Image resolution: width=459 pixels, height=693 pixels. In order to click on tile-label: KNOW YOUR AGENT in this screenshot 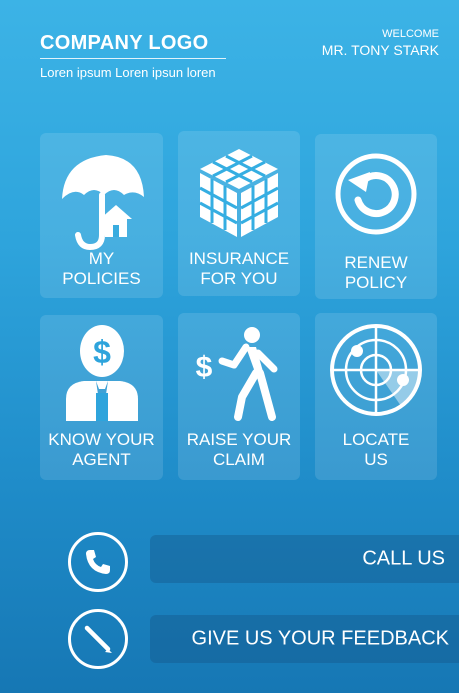, I will do `click(101, 449)`.